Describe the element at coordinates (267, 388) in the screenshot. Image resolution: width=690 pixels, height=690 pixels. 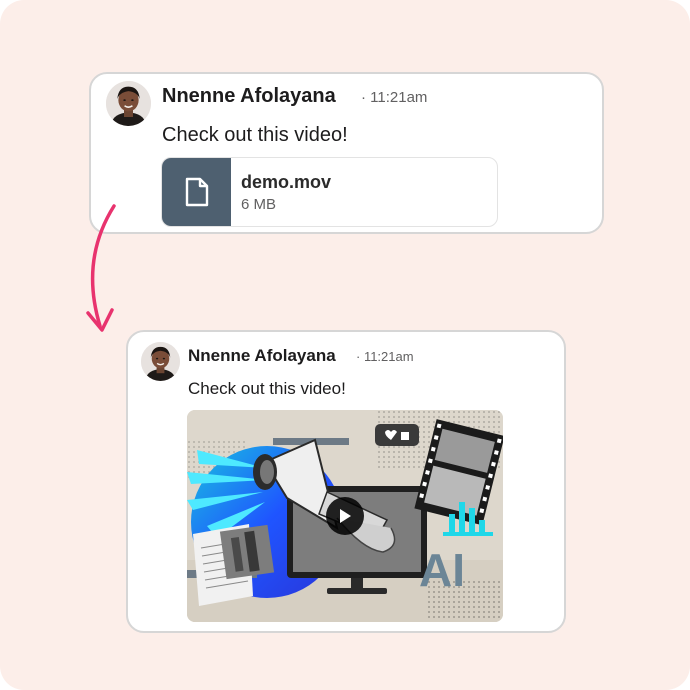
I see `message-text: Check out this video!` at that location.